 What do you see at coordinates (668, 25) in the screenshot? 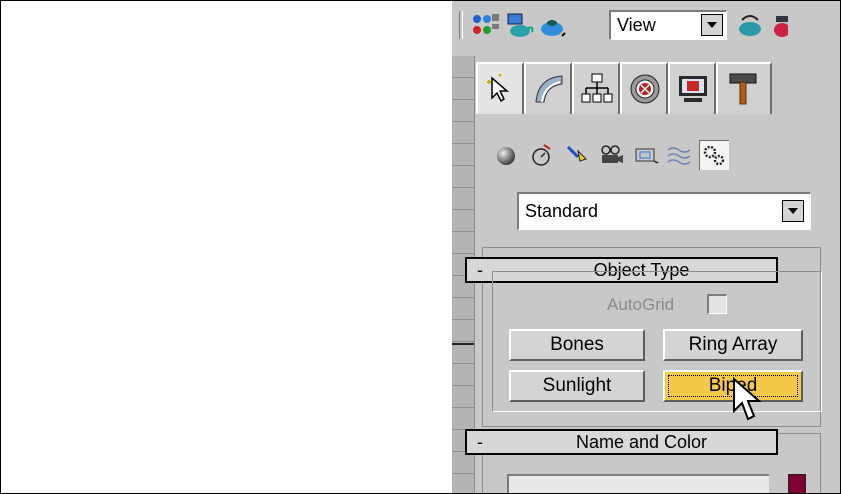
I see `render-type-dropdown: View` at bounding box center [668, 25].